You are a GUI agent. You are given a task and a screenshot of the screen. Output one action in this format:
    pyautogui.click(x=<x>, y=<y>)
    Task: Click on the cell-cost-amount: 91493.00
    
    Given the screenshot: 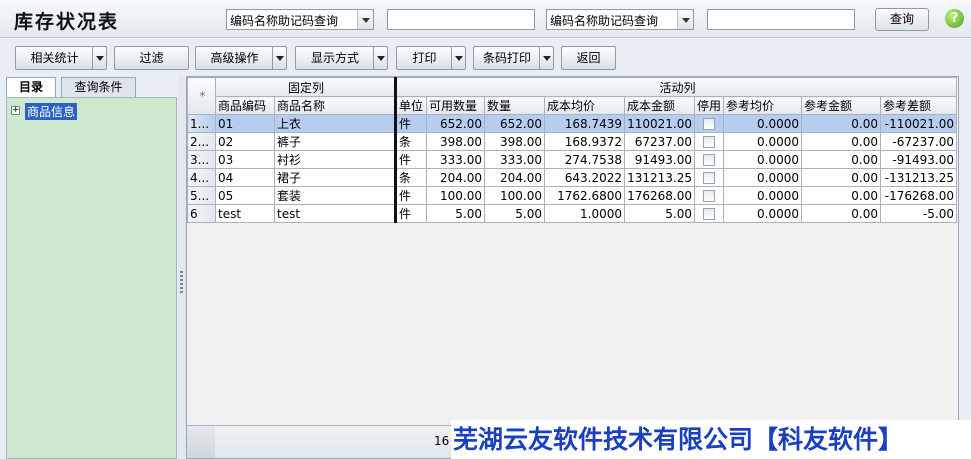 What is the action you would take?
    pyautogui.click(x=659, y=159)
    